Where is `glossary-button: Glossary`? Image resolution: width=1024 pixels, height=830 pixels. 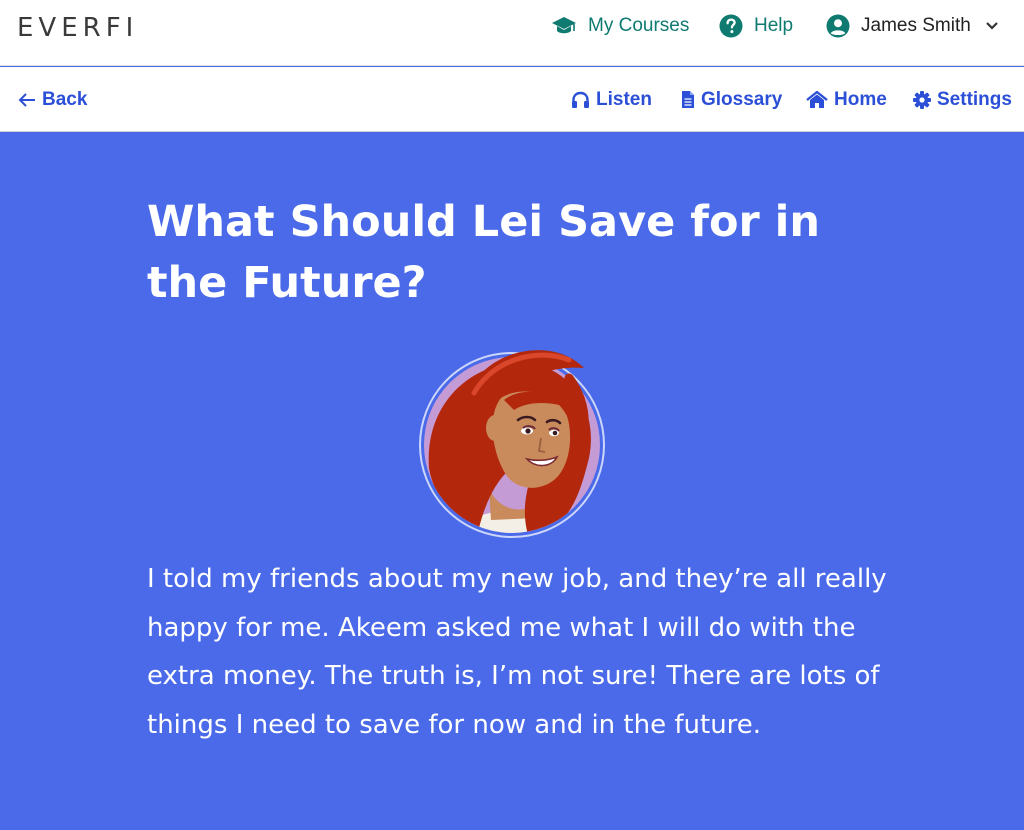
glossary-button: Glossary is located at coordinates (731, 99).